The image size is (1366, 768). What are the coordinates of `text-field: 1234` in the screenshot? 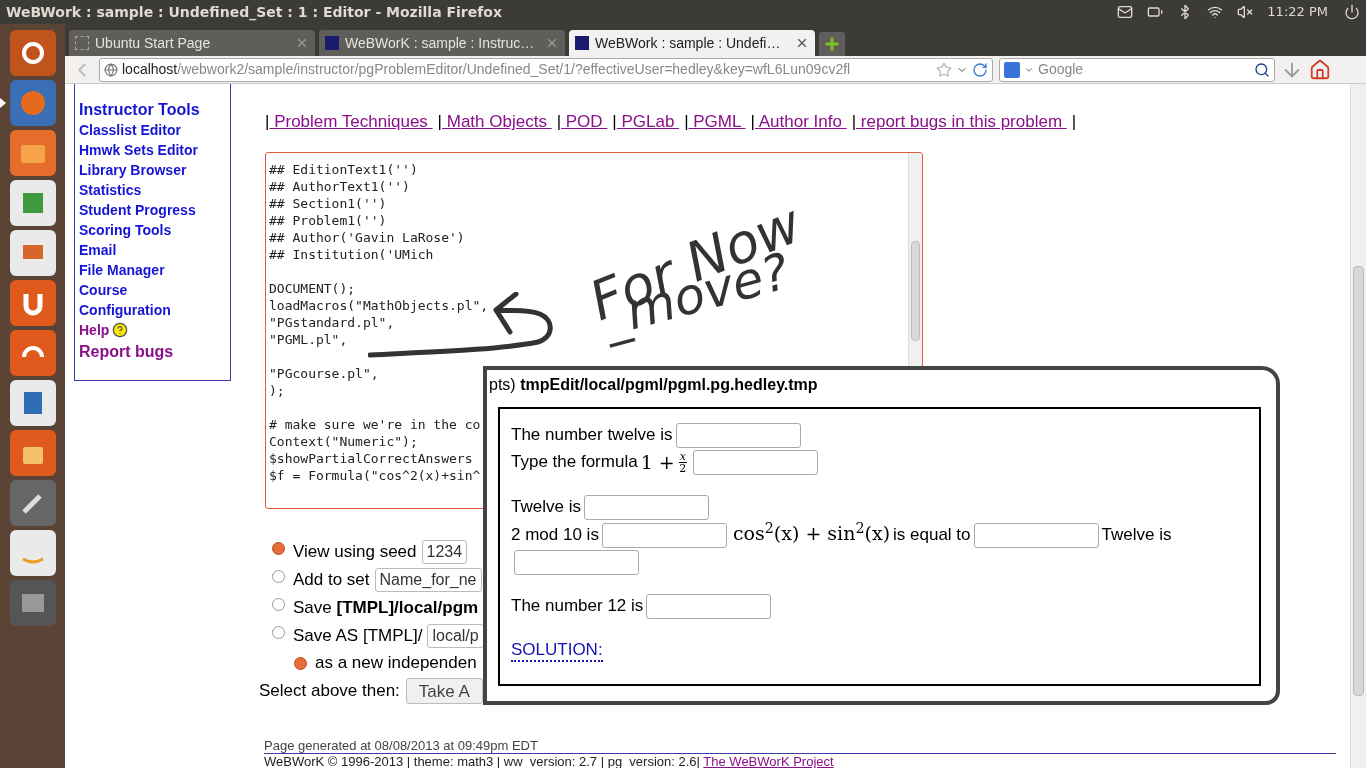 It's located at (444, 552).